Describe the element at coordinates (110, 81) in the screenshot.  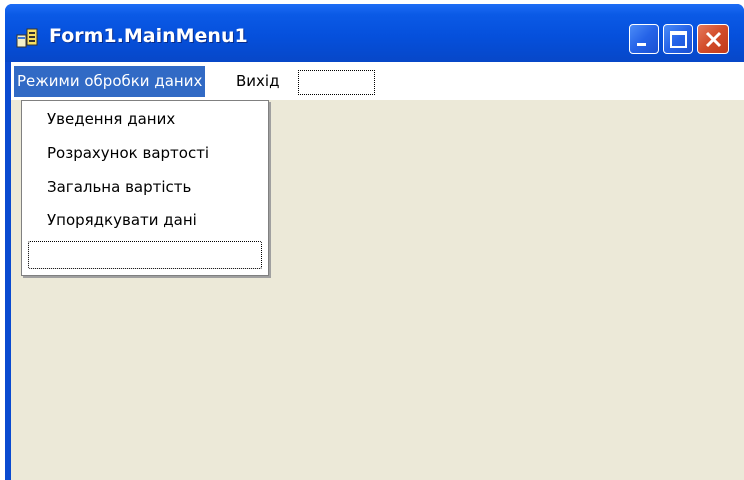
I see `menu-item-data-processing-modes: Режими обробки даних` at that location.